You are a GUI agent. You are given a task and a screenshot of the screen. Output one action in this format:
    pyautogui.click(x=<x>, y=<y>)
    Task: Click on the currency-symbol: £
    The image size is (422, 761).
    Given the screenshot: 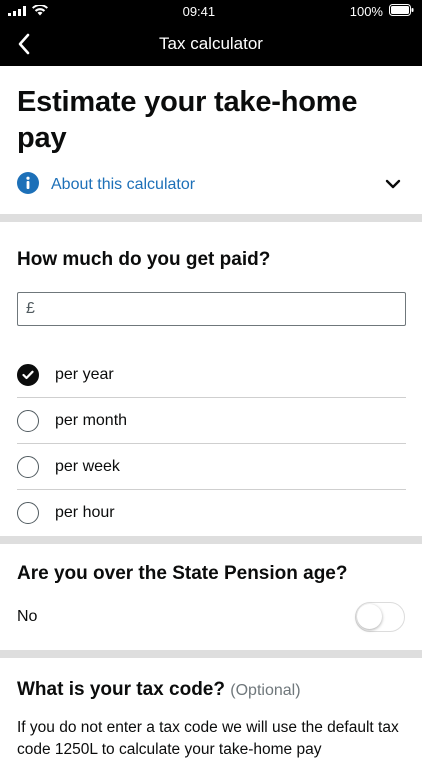 What is the action you would take?
    pyautogui.click(x=30, y=308)
    